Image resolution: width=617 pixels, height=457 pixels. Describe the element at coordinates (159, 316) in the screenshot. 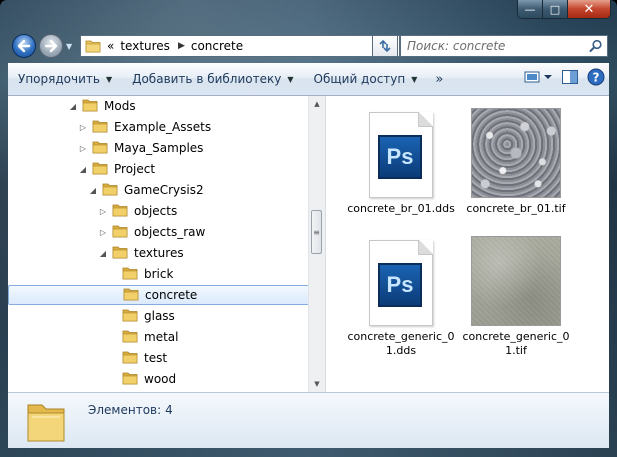

I see `tree-item-label: glass` at that location.